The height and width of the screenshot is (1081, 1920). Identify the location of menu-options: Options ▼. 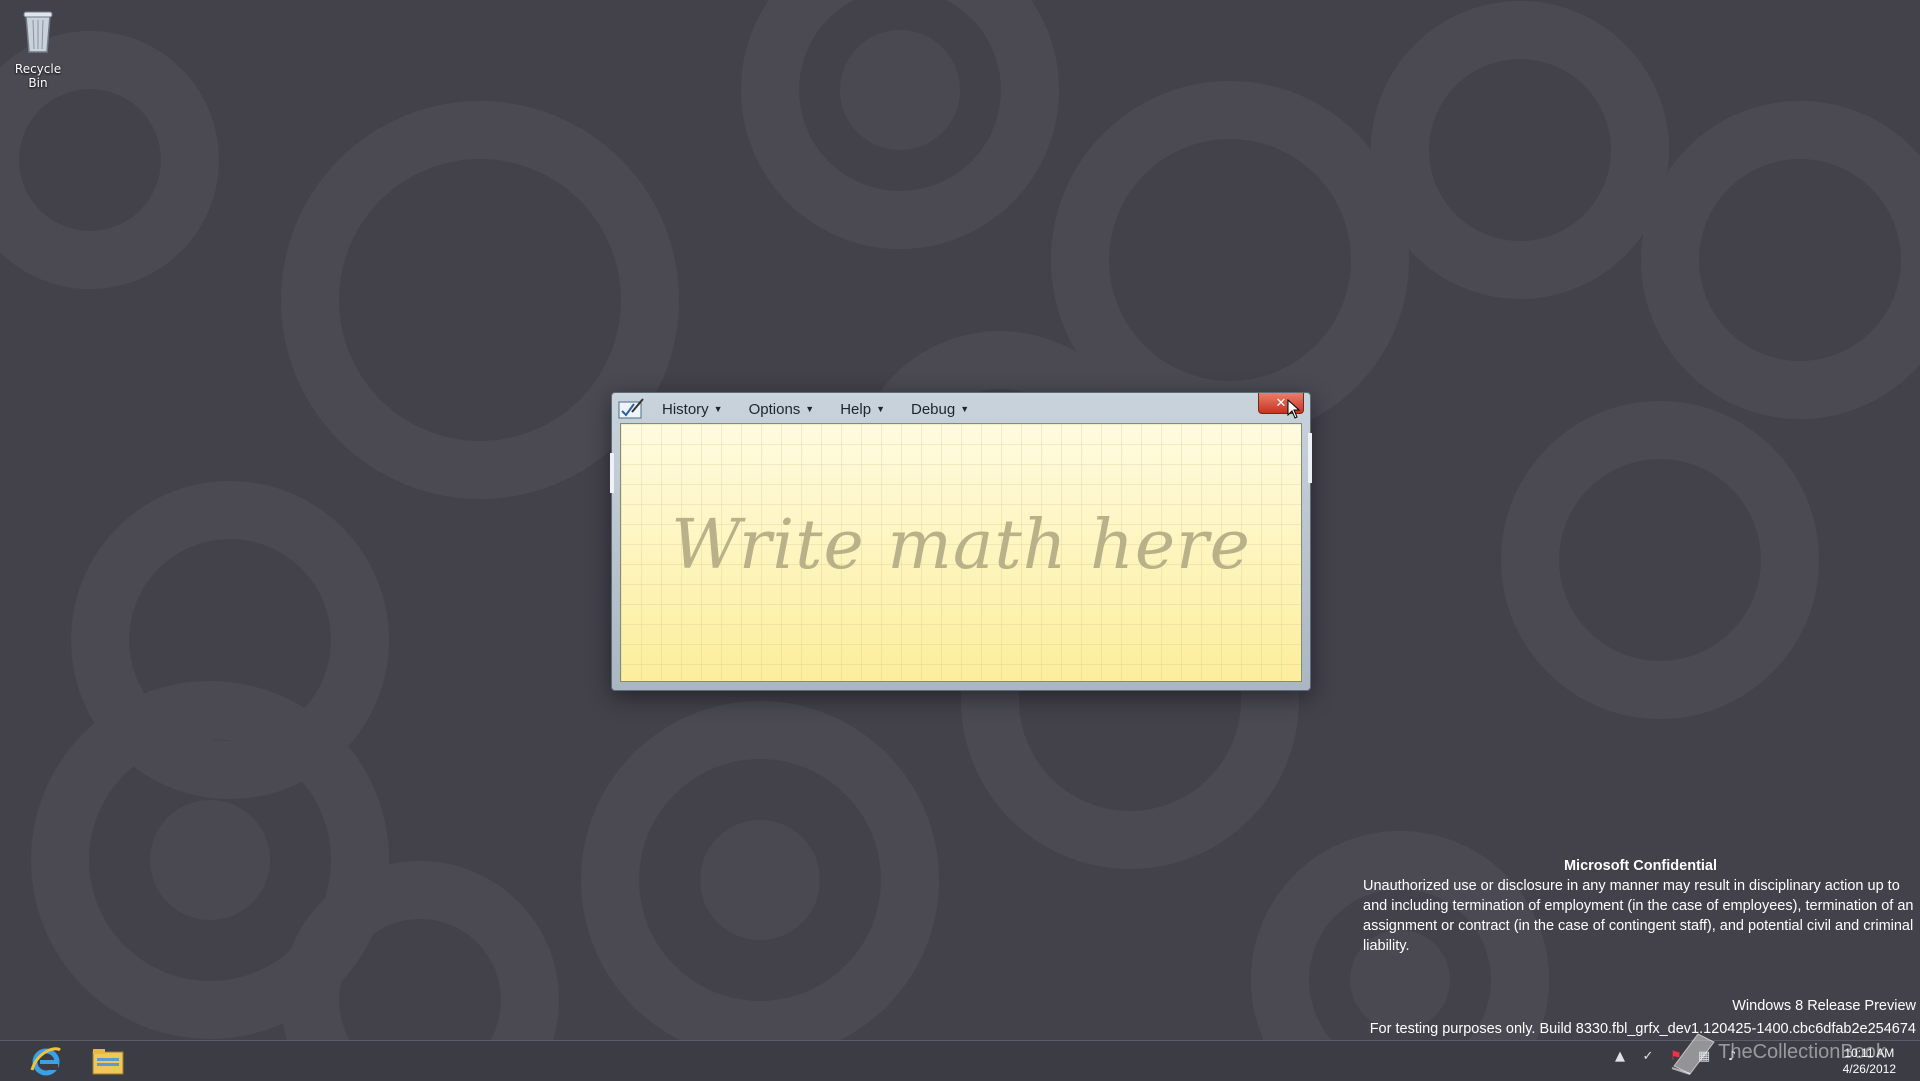
(782, 409).